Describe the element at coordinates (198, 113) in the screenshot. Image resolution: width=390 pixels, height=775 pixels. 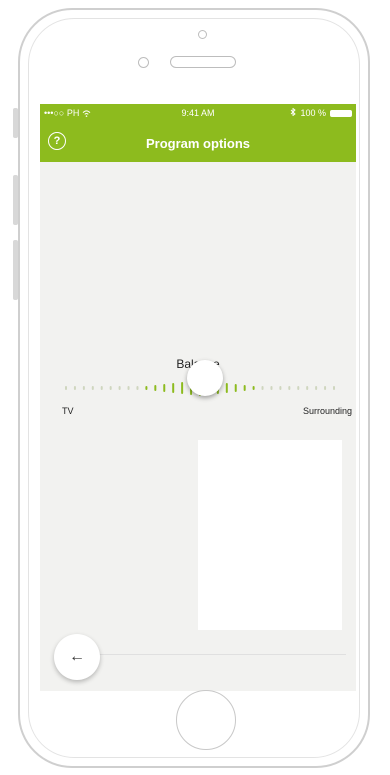
I see `status-bar: •••○○ PH 9:41 AM 100 %` at that location.